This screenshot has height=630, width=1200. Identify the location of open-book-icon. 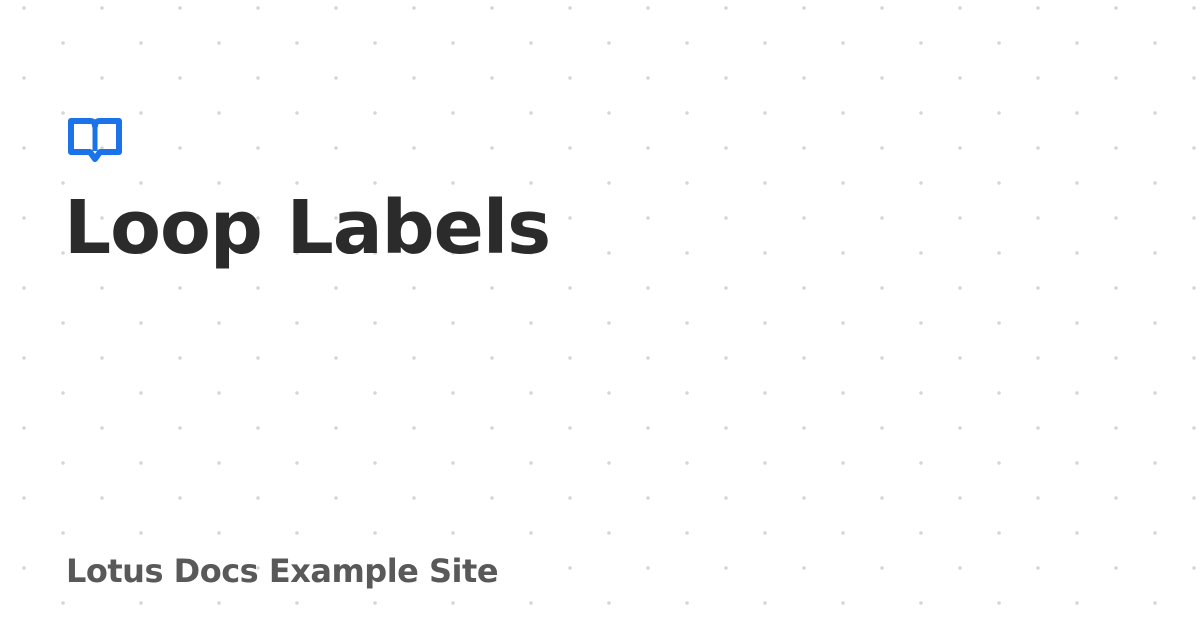
(95, 140).